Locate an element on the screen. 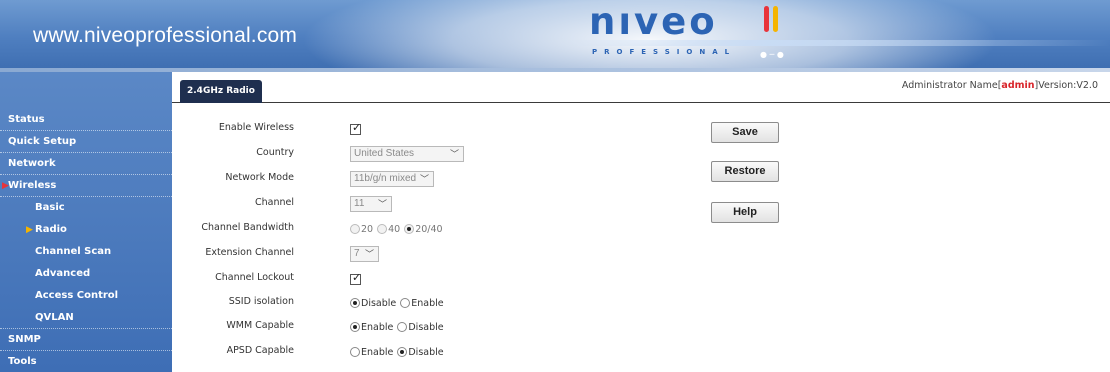 The image size is (1110, 372). logo-subtext: PROFESSIONAL is located at coordinates (664, 52).